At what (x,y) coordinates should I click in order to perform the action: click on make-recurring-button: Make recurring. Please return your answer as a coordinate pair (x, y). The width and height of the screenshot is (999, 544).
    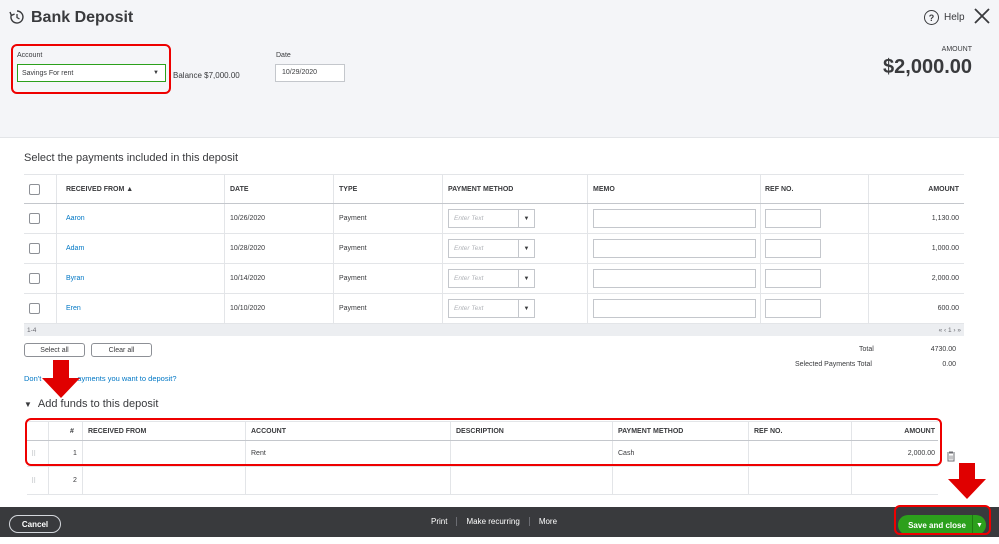
    Looking at the image, I should click on (492, 521).